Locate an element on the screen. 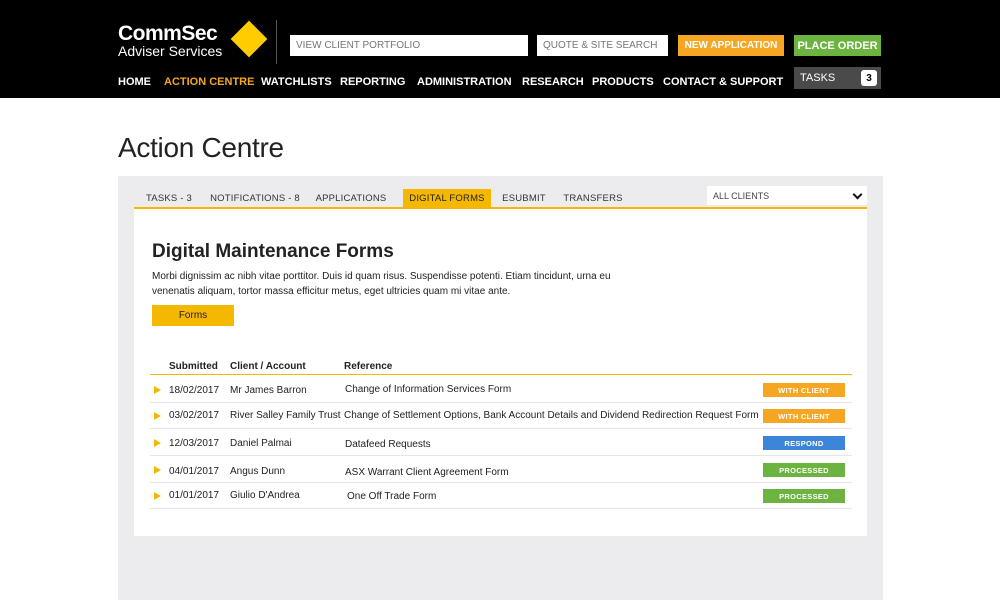 The height and width of the screenshot is (600, 1000). cell-client: River Salley Family Trust is located at coordinates (285, 415).